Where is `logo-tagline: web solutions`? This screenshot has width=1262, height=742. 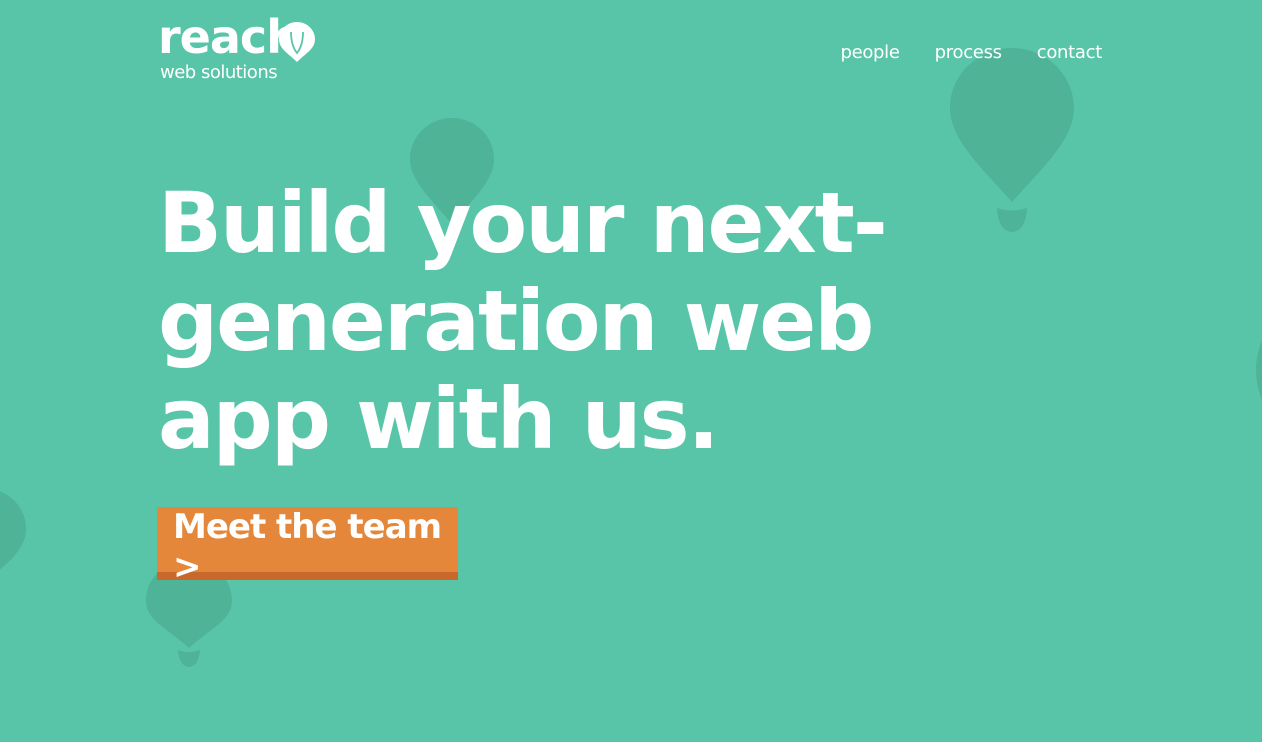
logo-tagline: web solutions is located at coordinates (219, 72).